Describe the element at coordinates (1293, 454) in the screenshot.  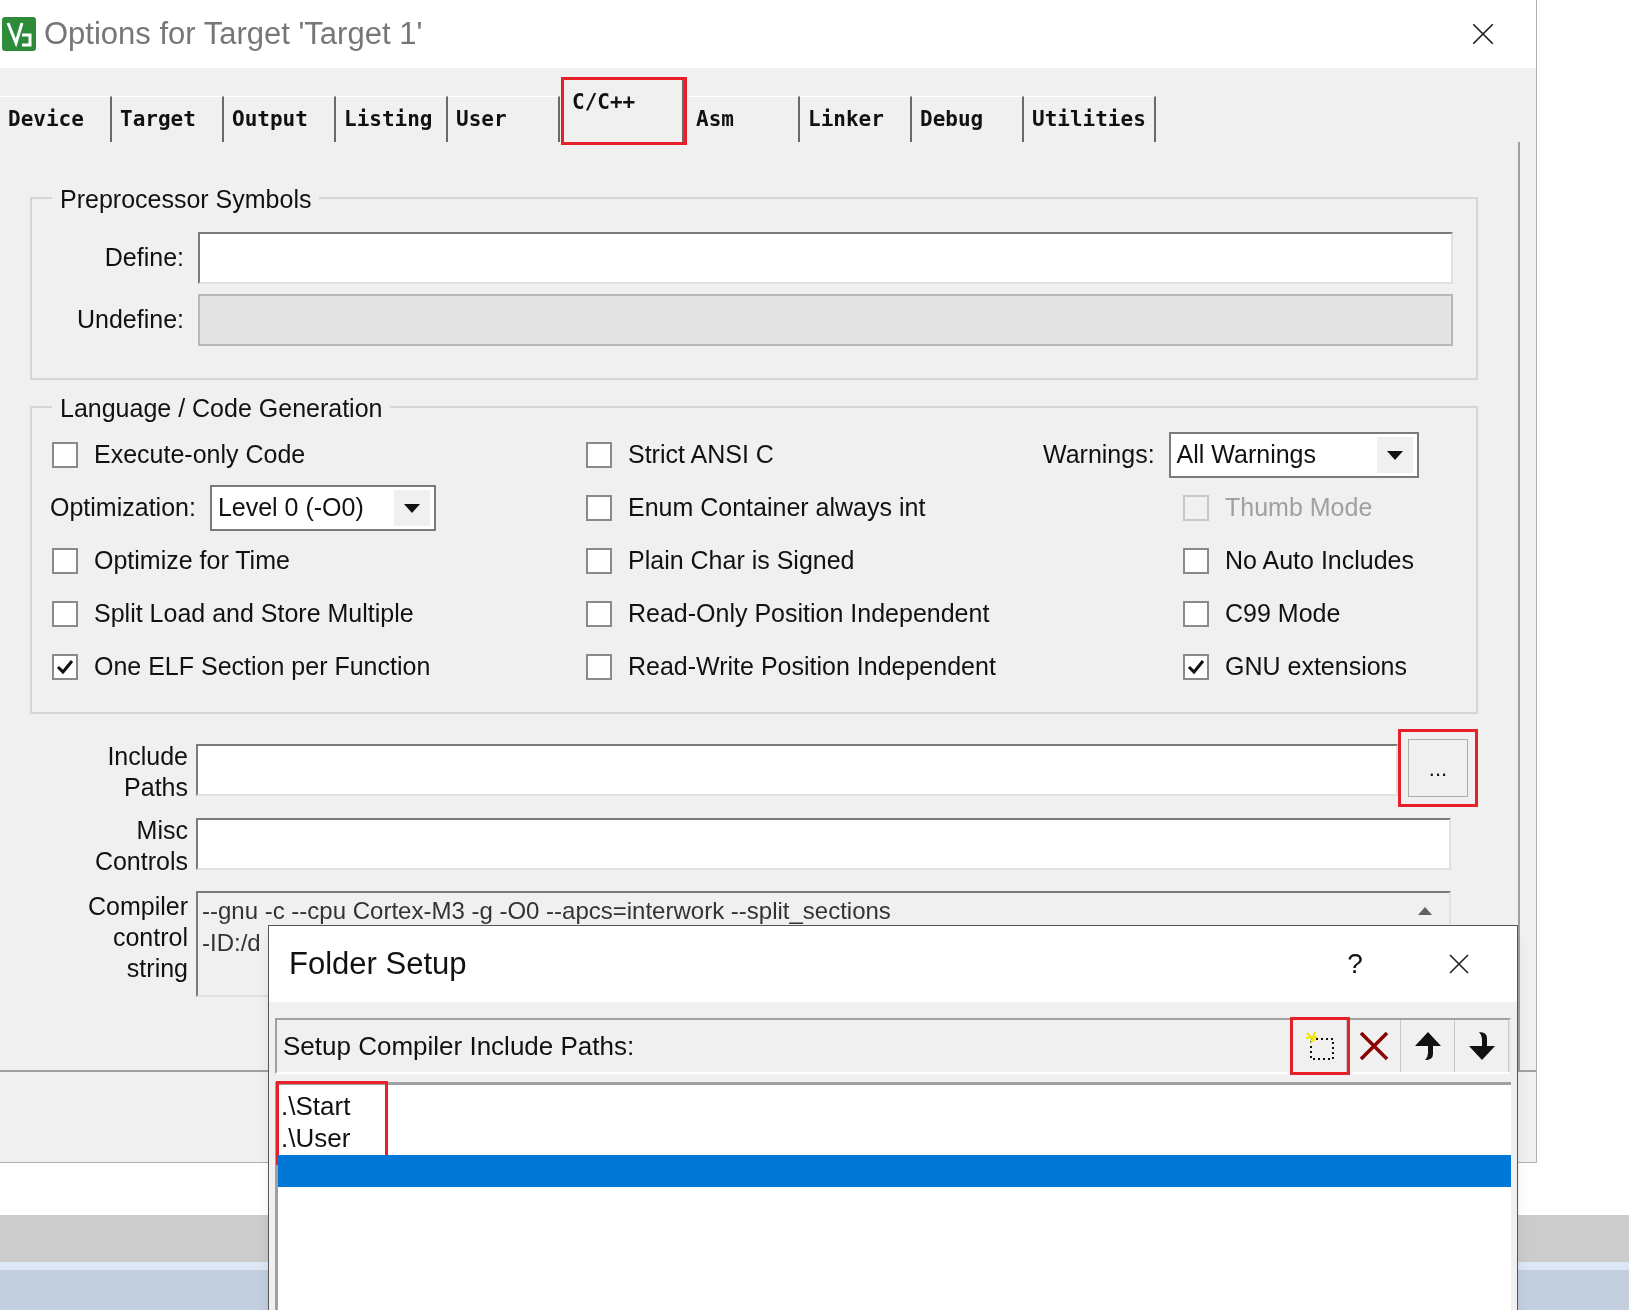
I see `dropdown: All Warnings` at that location.